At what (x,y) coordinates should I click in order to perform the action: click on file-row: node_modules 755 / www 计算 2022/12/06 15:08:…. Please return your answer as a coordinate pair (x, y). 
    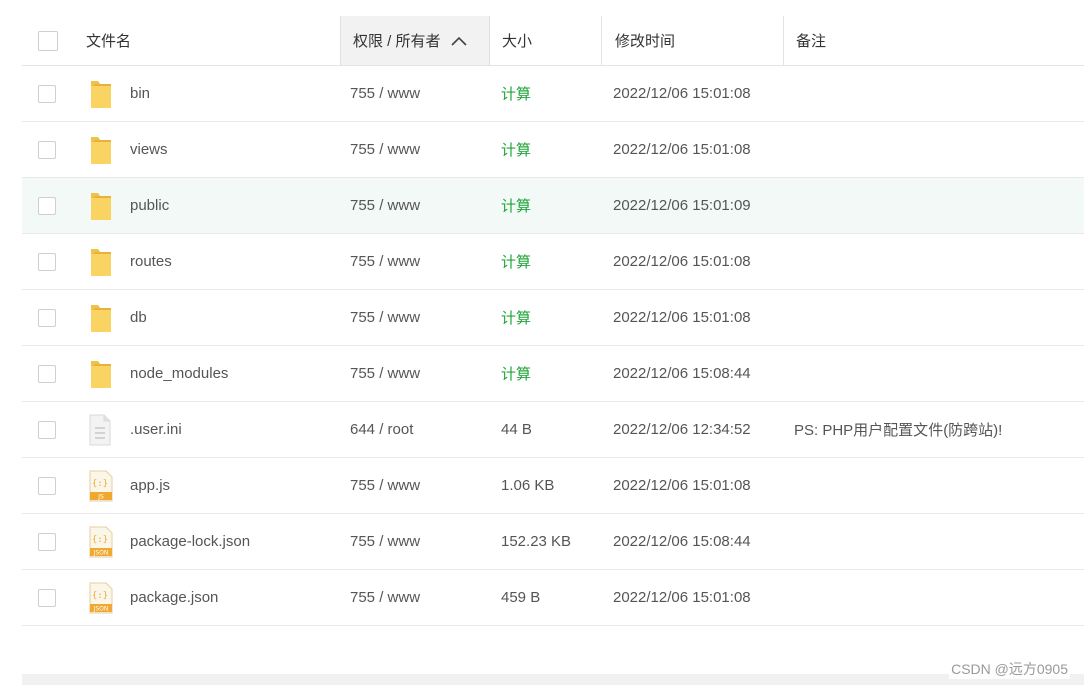
    Looking at the image, I should click on (553, 374).